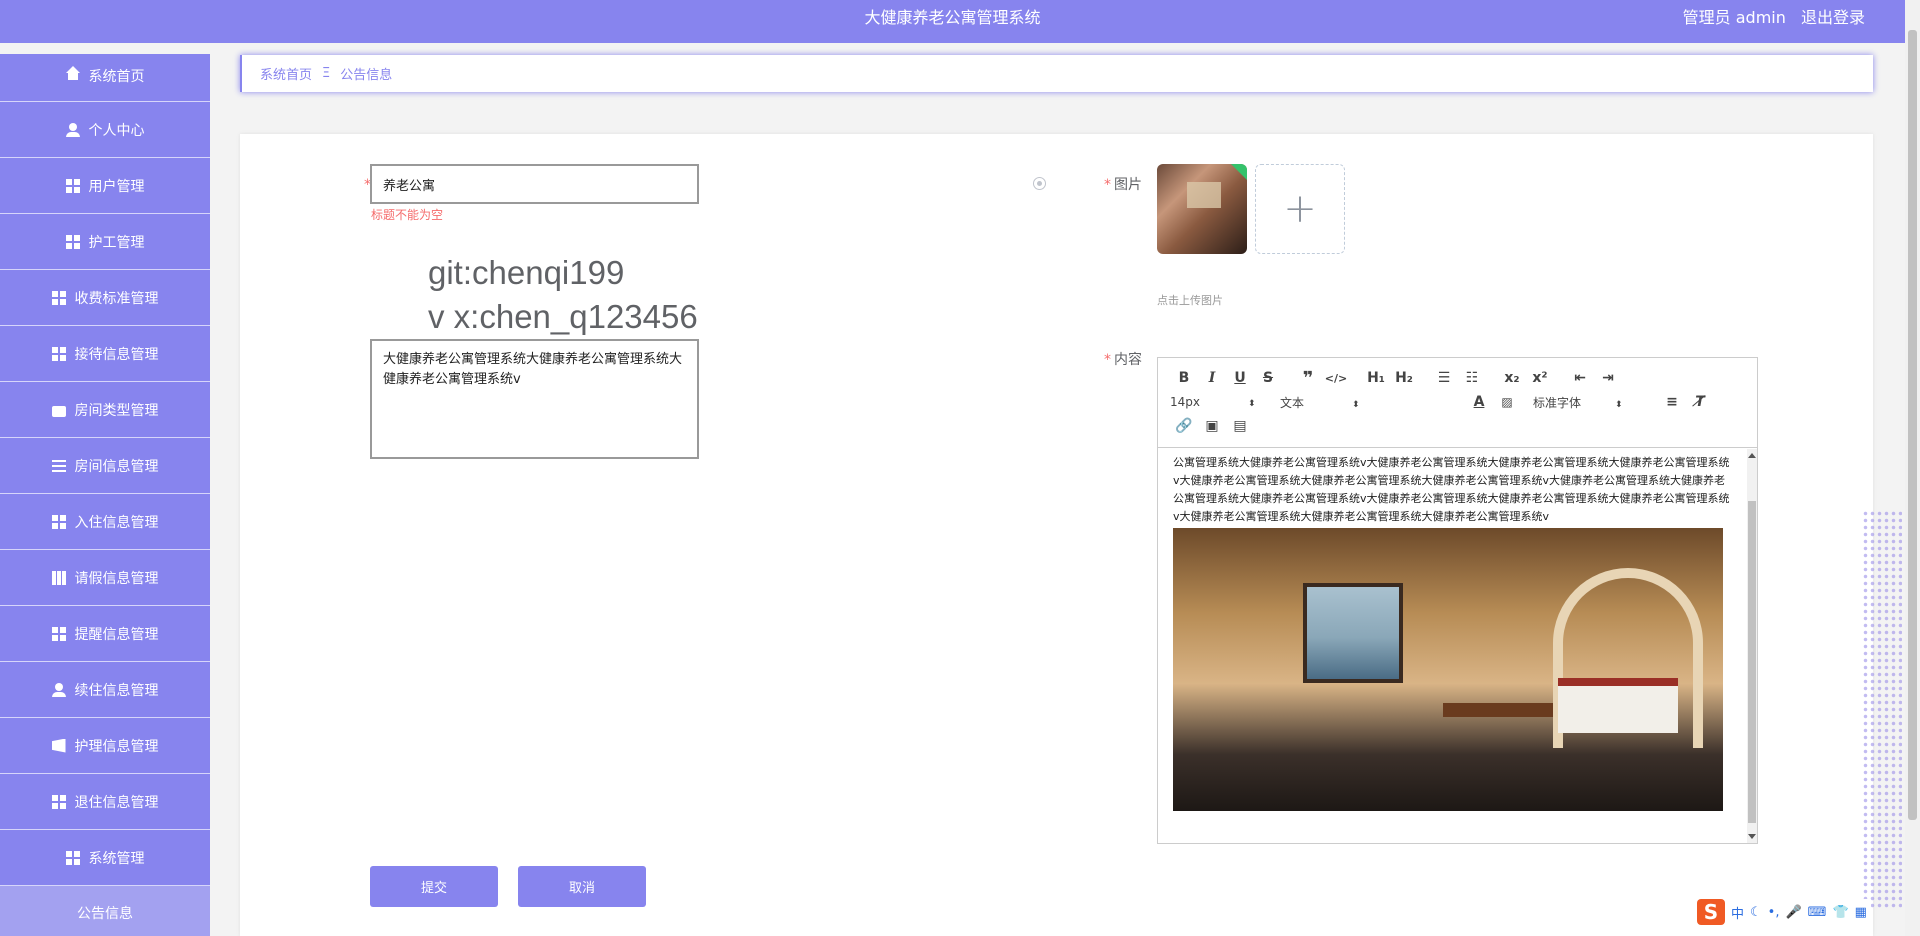  What do you see at coordinates (116, 522) in the screenshot?
I see `sidebar-item-label: 入住信息管理` at bounding box center [116, 522].